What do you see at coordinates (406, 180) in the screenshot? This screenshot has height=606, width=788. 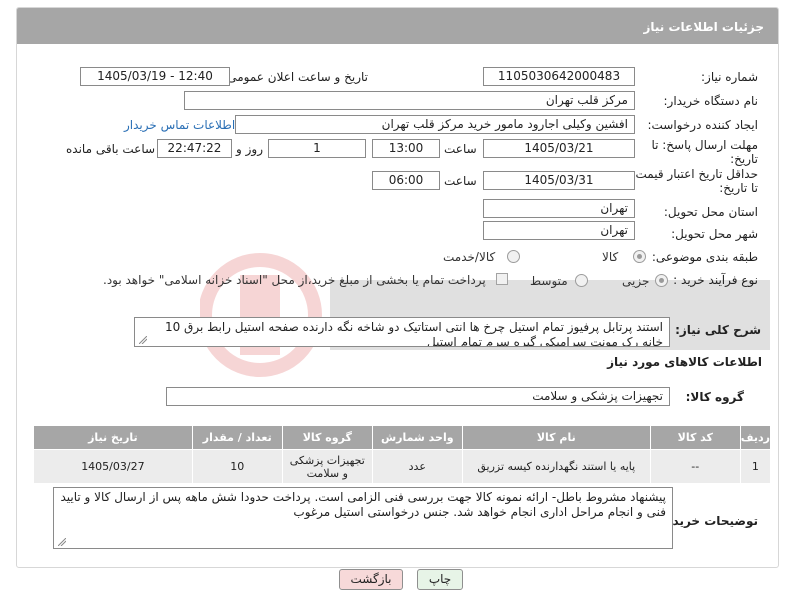 I see `validity-time-field: 06:00` at bounding box center [406, 180].